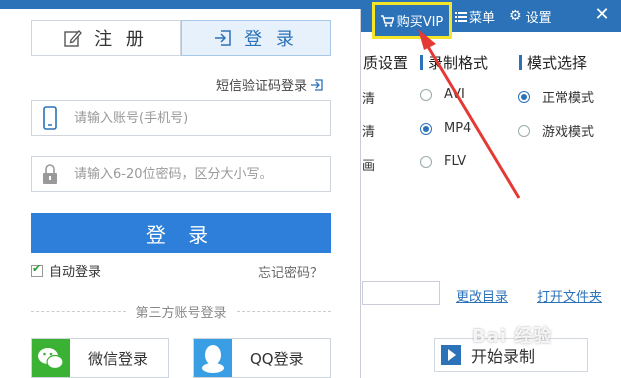 The width and height of the screenshot is (621, 378). Describe the element at coordinates (368, 164) in the screenshot. I see `quality-option-partial: 画` at that location.